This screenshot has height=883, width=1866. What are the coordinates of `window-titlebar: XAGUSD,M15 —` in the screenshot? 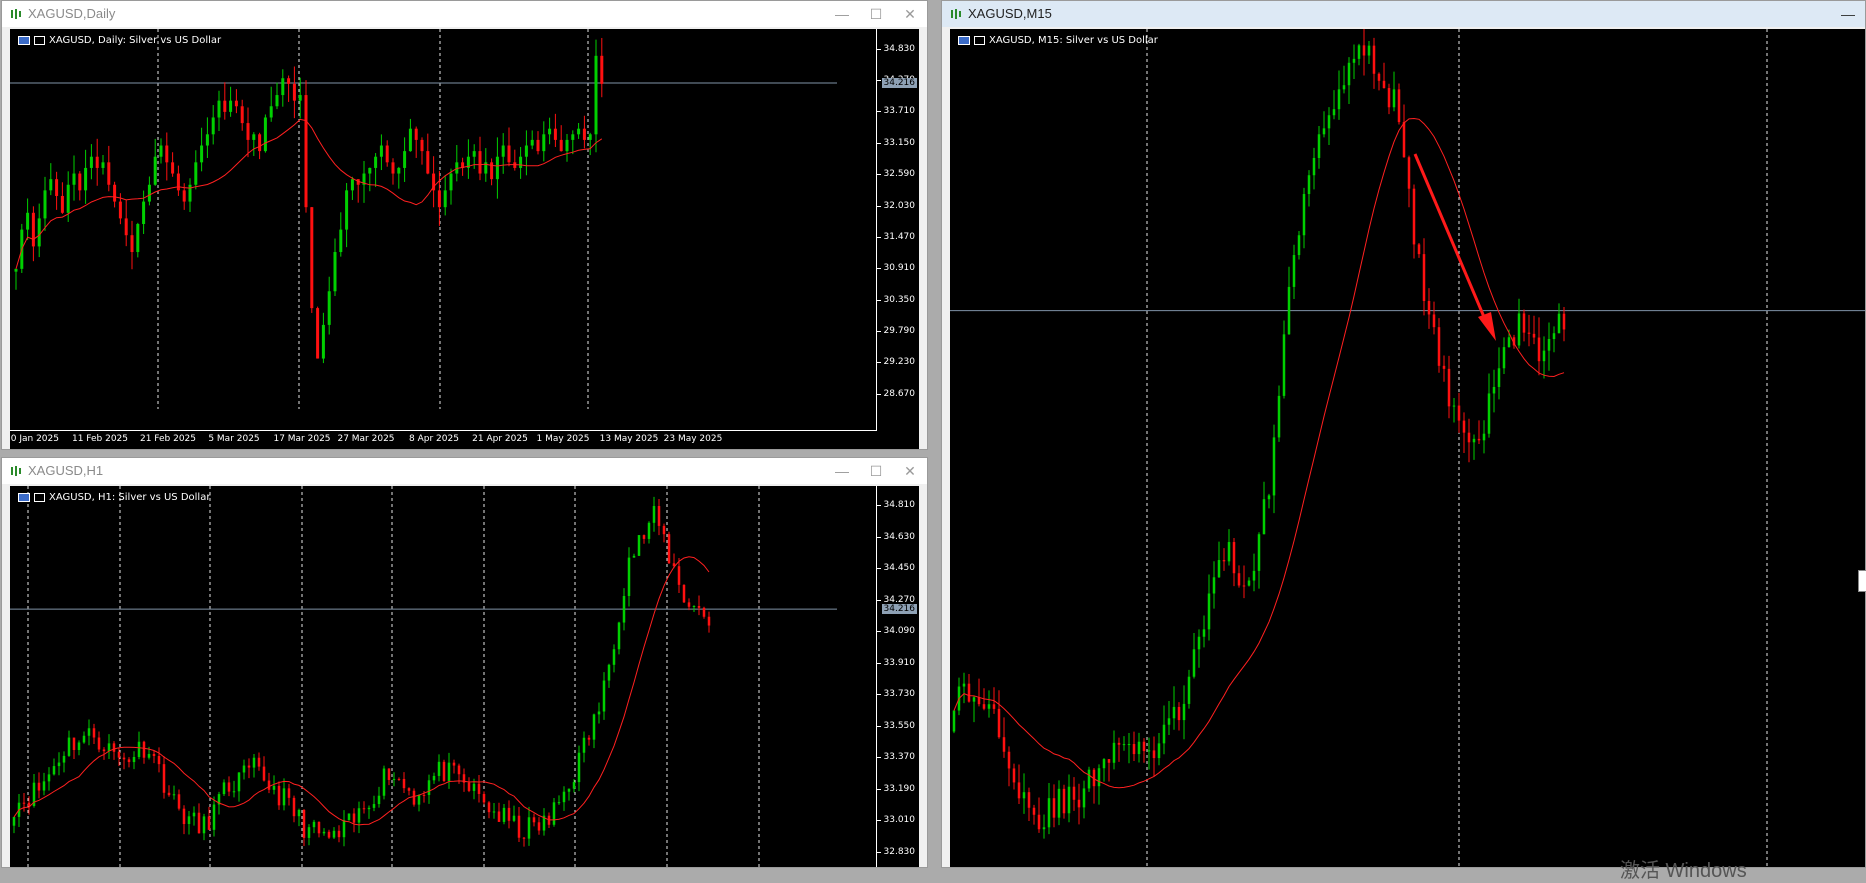 It's located at (1403, 14).